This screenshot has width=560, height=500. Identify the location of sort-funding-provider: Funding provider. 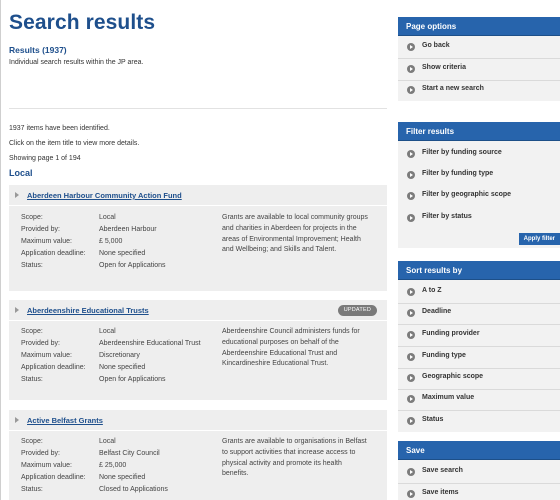
(479, 335).